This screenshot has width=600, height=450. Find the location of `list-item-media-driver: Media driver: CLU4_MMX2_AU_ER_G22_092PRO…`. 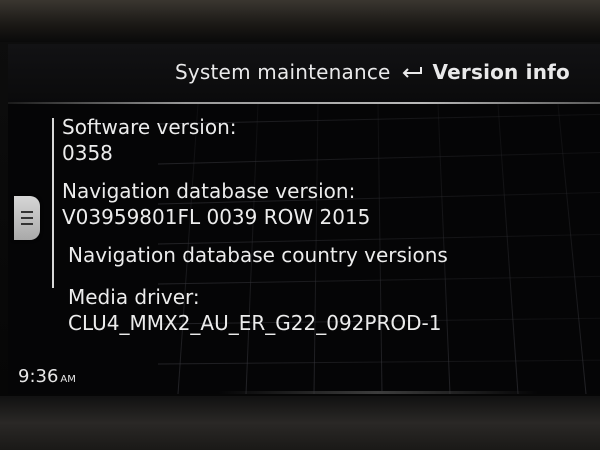

list-item-media-driver: Media driver: CLU4_MMX2_AU_ER_G22_092PRO… is located at coordinates (325, 310).